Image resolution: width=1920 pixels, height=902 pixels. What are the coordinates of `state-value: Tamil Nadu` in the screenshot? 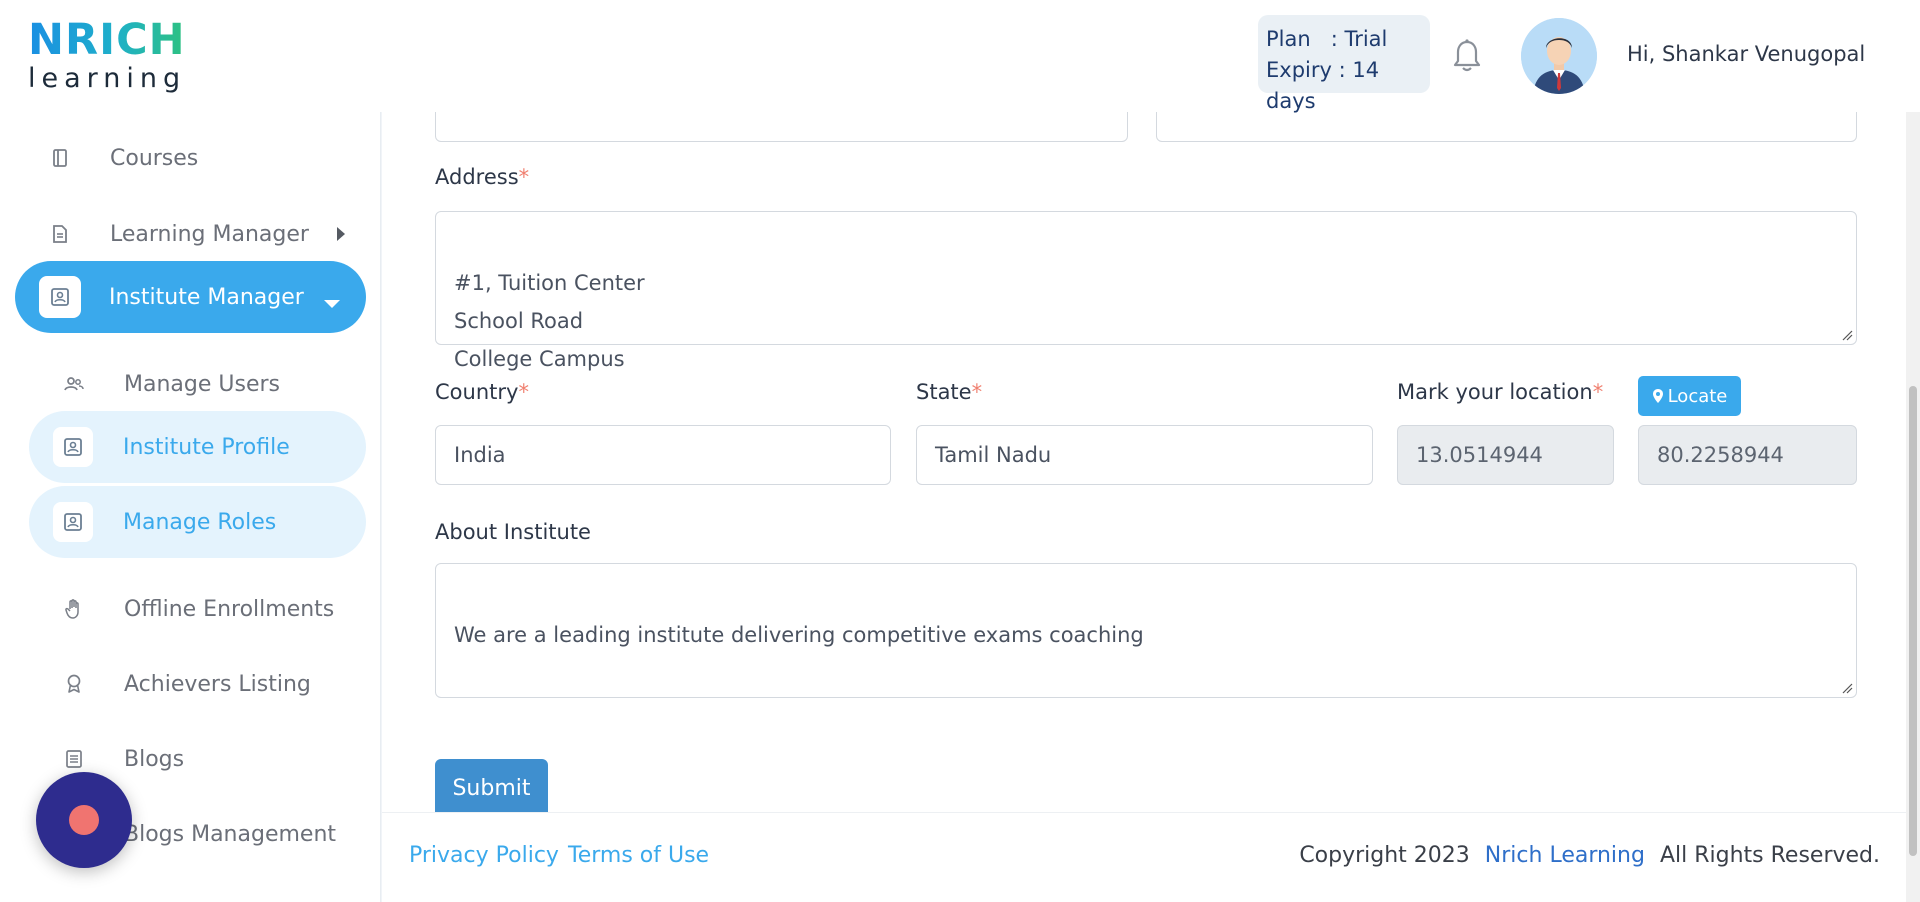 It's located at (993, 455).